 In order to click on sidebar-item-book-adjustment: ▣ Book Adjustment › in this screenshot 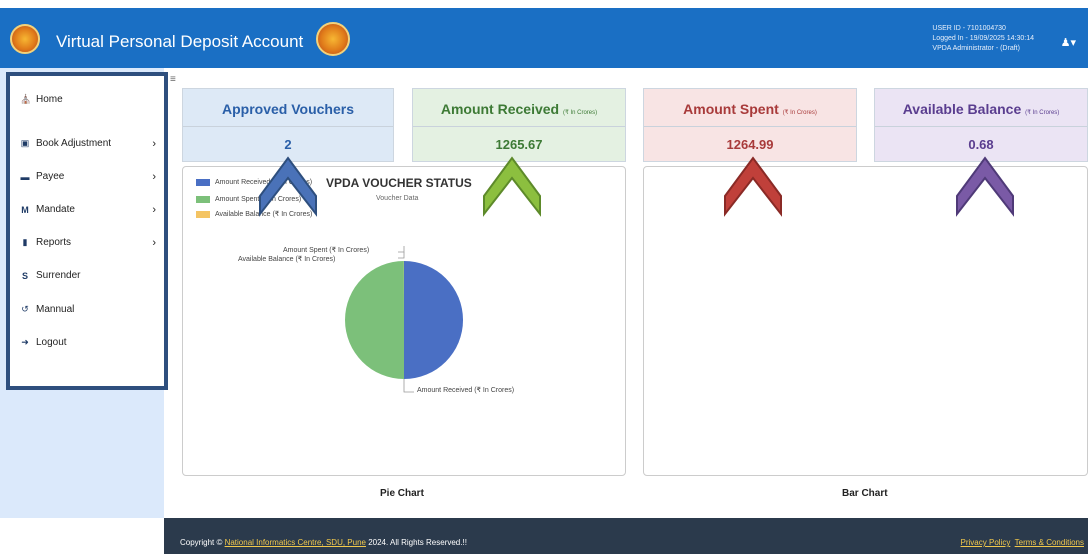, I will do `click(88, 143)`.